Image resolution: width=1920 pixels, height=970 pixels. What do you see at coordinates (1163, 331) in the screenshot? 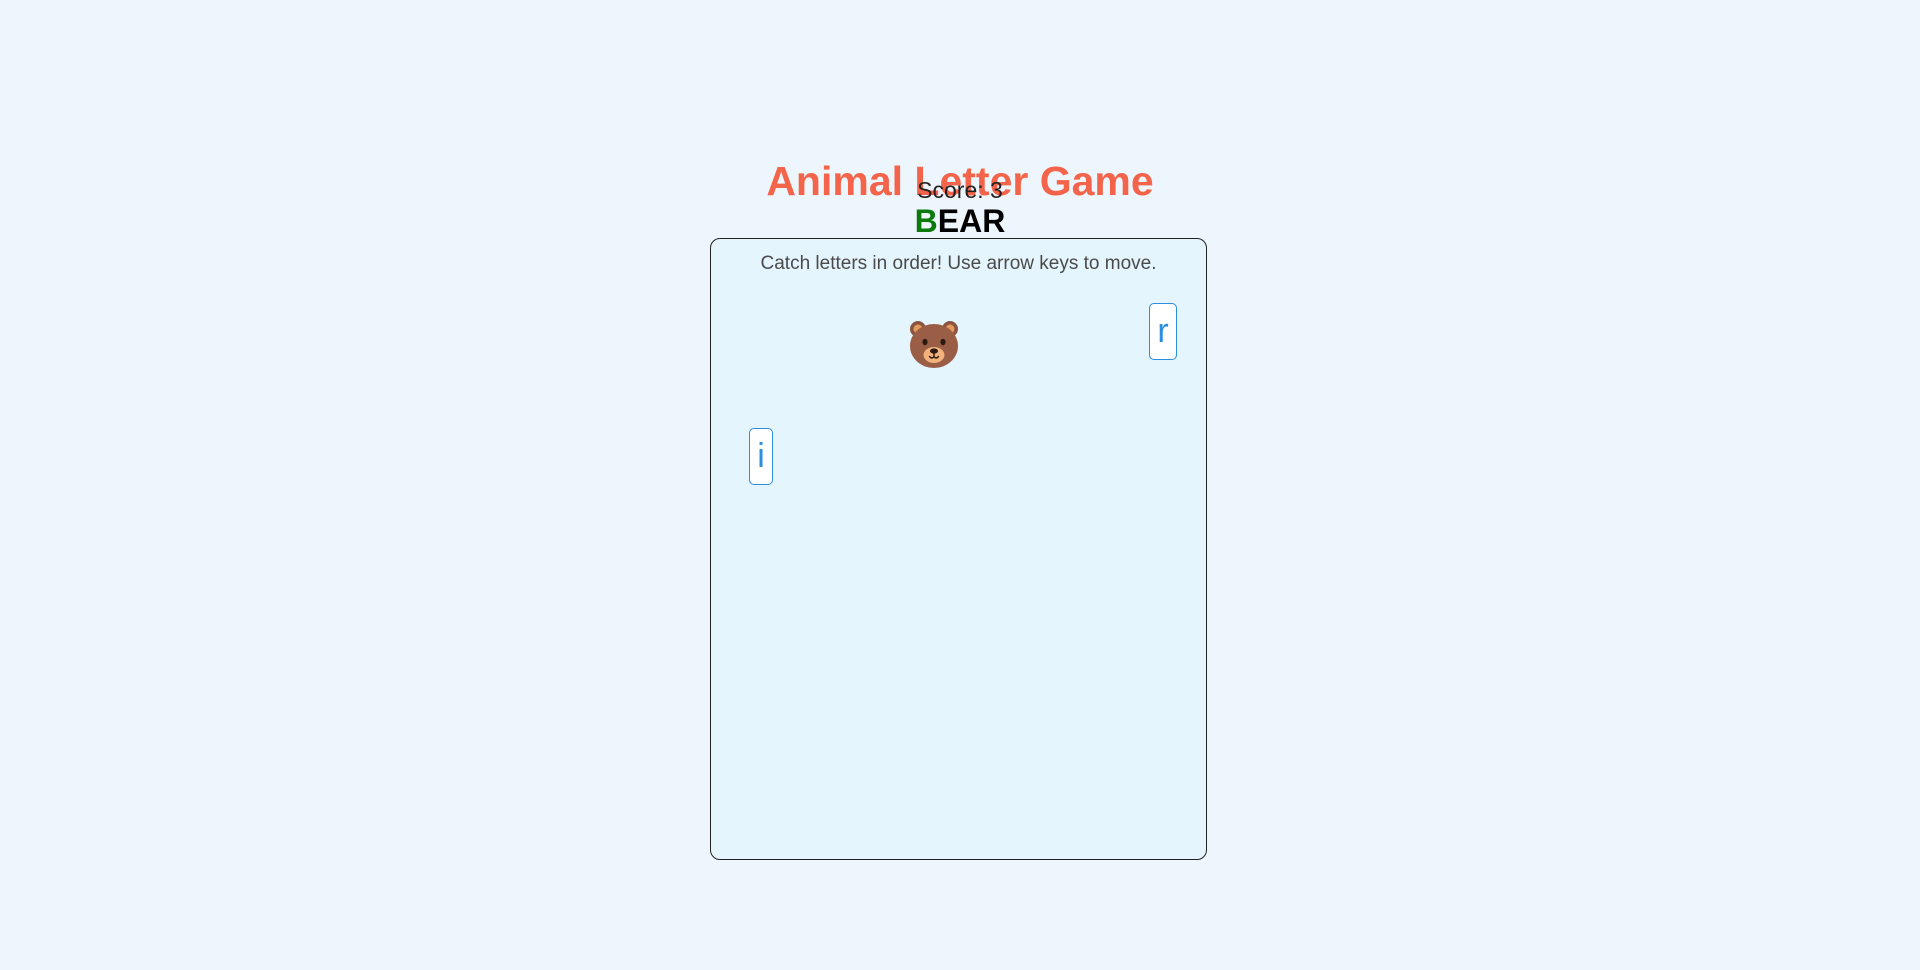
I see `falling-letter-tile: r` at bounding box center [1163, 331].